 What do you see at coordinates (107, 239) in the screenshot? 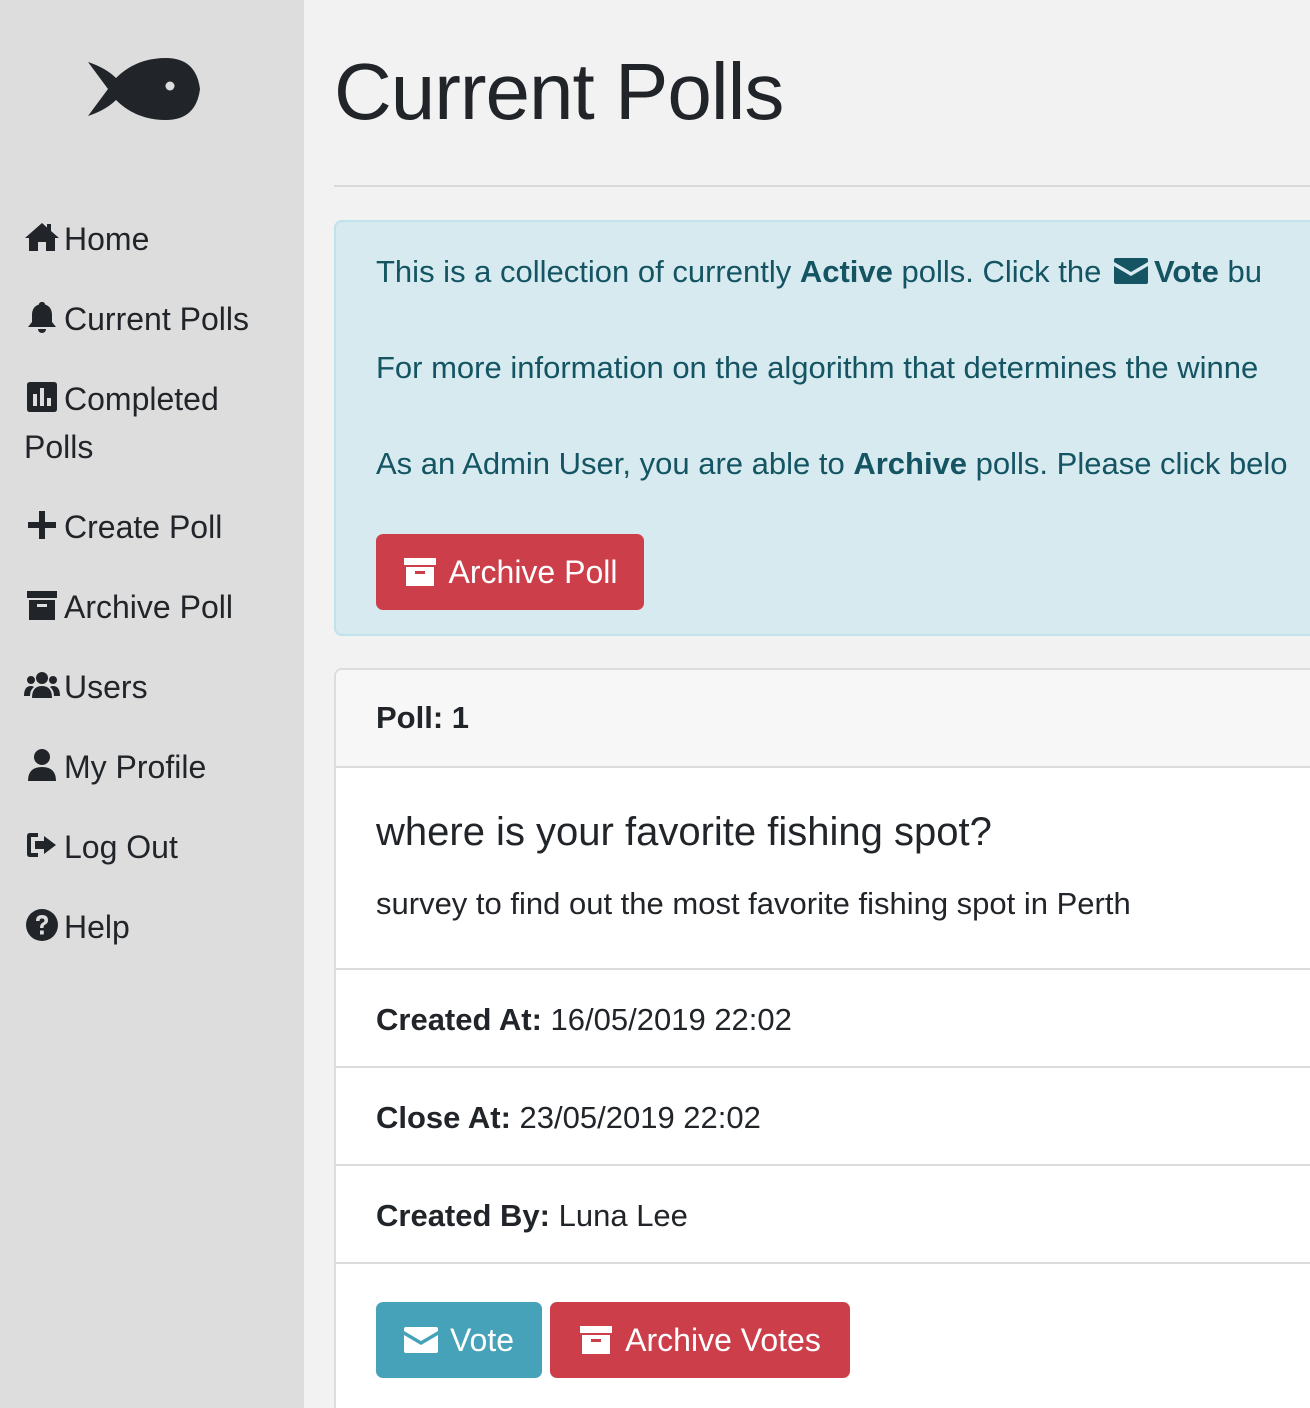
I see `sidebar-item-label: Home` at bounding box center [107, 239].